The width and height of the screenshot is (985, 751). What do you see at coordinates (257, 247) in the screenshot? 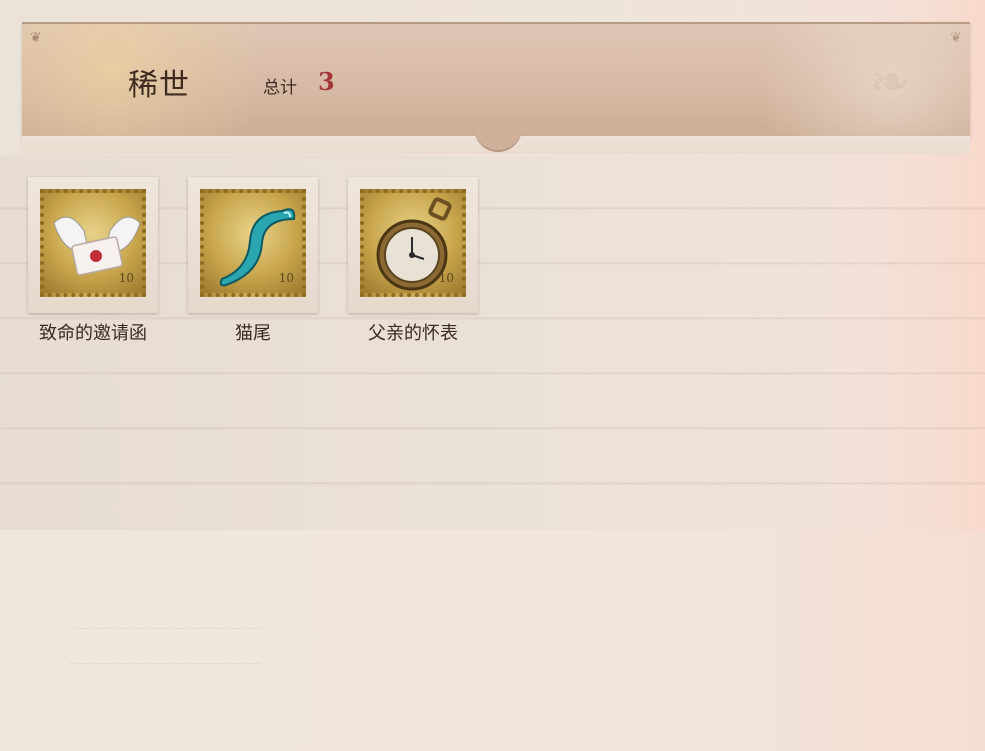
I see `cat-tail-icon` at bounding box center [257, 247].